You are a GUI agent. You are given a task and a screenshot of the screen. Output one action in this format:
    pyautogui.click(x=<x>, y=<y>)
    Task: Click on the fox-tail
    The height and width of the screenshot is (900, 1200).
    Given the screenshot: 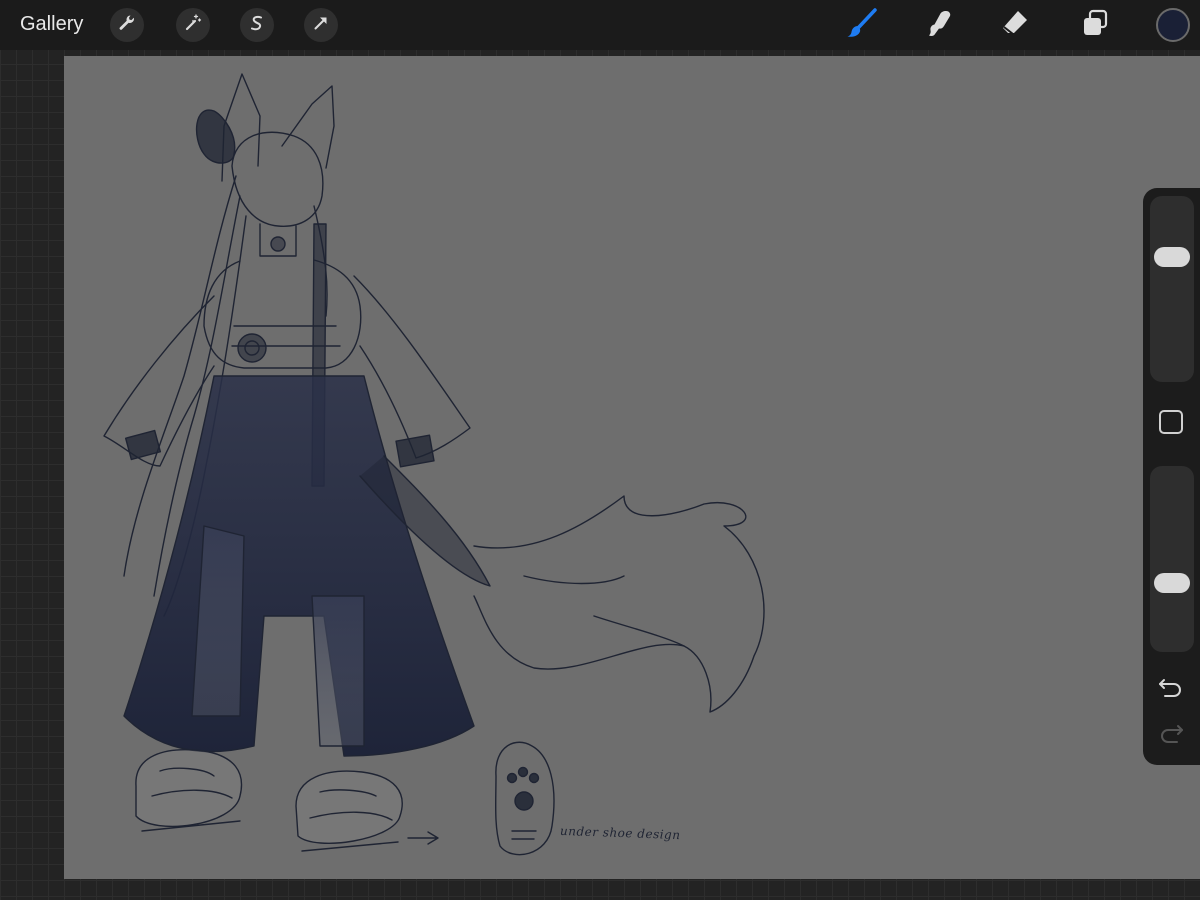 What is the action you would take?
    pyautogui.click(x=619, y=604)
    